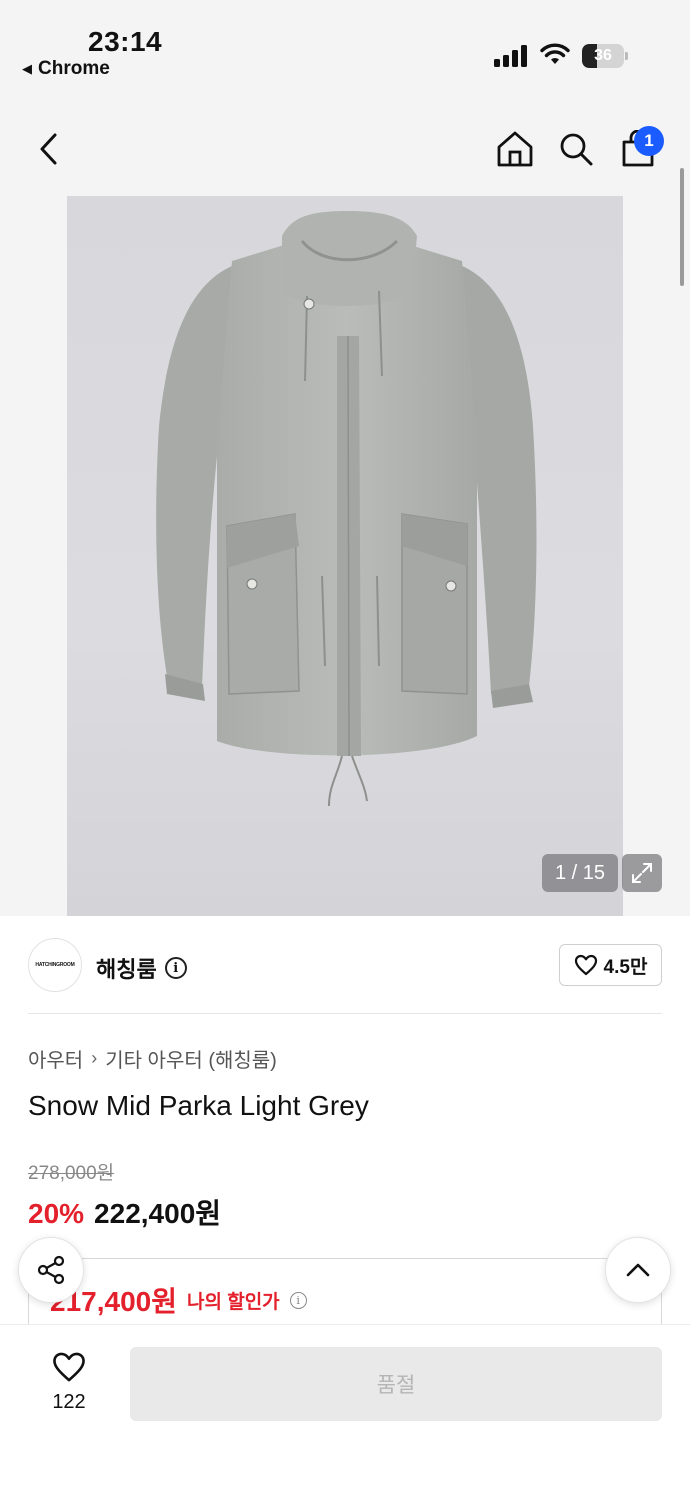  What do you see at coordinates (69, 1402) in the screenshot?
I see `wish-count: 122` at bounding box center [69, 1402].